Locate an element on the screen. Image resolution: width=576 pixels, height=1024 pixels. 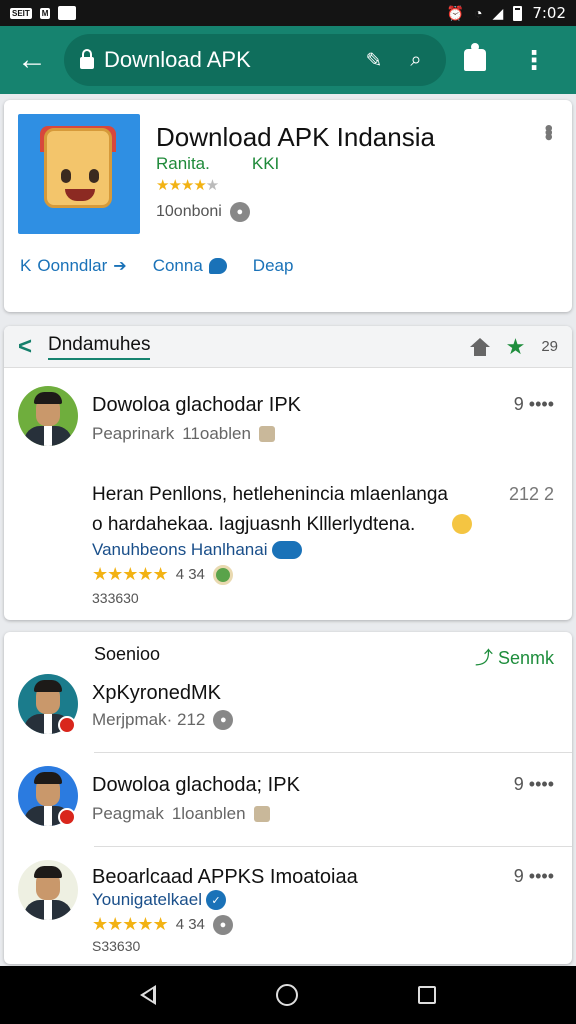
see-more-link: ⤴ Senmk is located at coordinates (514, 657).